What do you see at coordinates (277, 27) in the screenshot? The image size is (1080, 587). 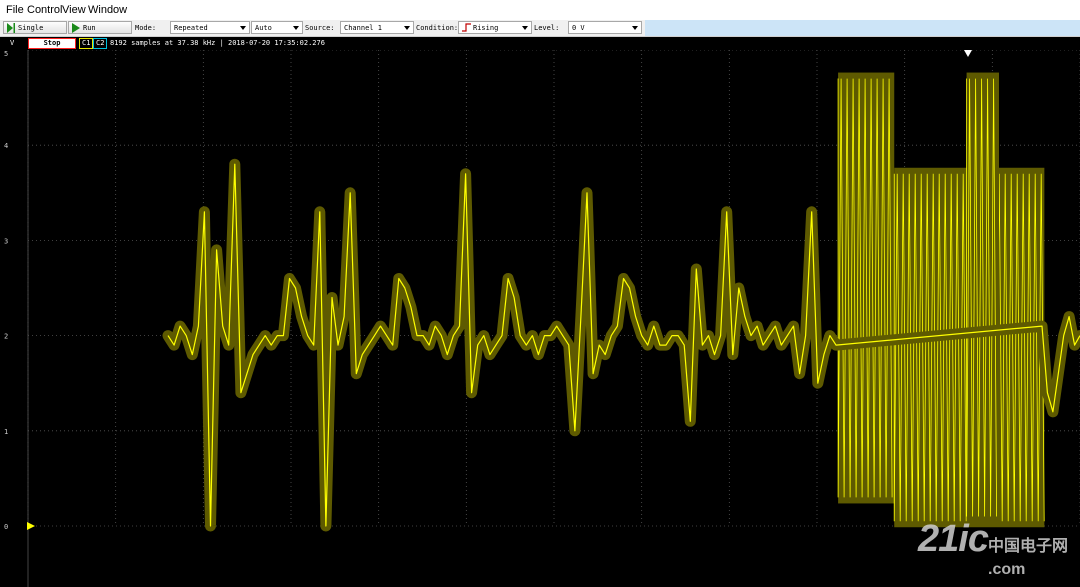 I see `trigger-mode-select: Auto` at bounding box center [277, 27].